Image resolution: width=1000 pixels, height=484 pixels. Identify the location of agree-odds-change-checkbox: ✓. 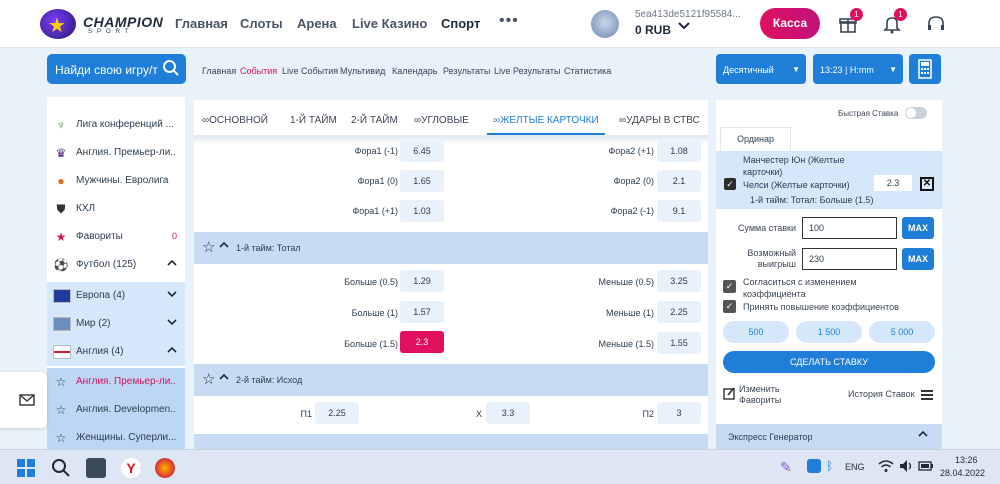
(729, 286).